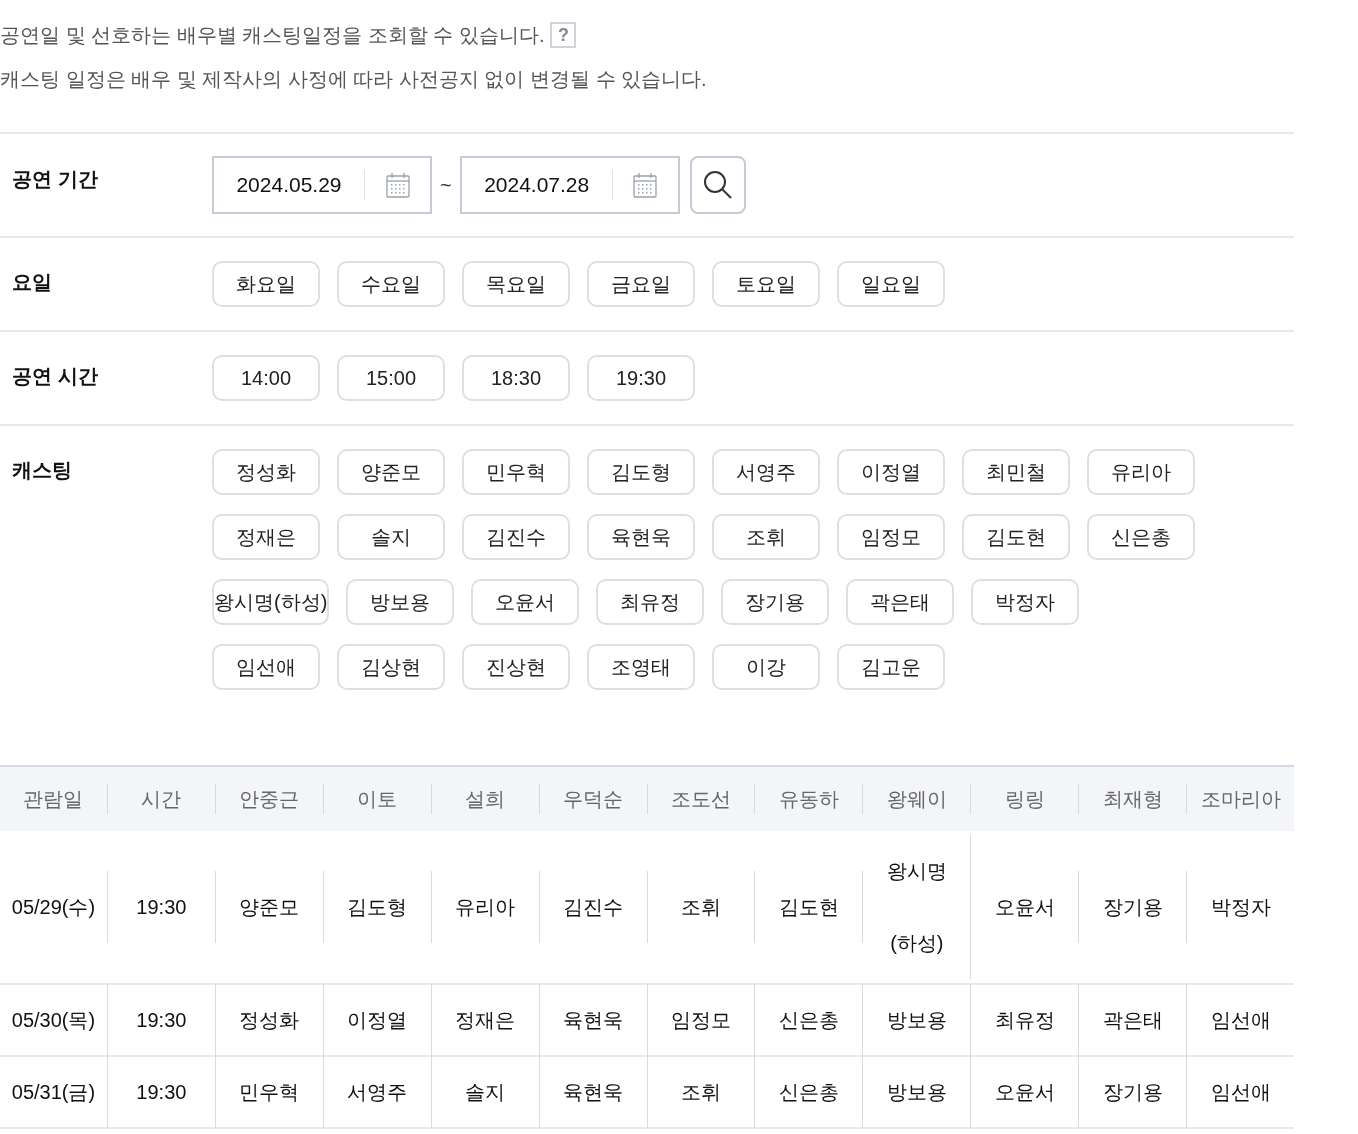  Describe the element at coordinates (266, 378) in the screenshot. I see `filter-chip: 14:00` at that location.